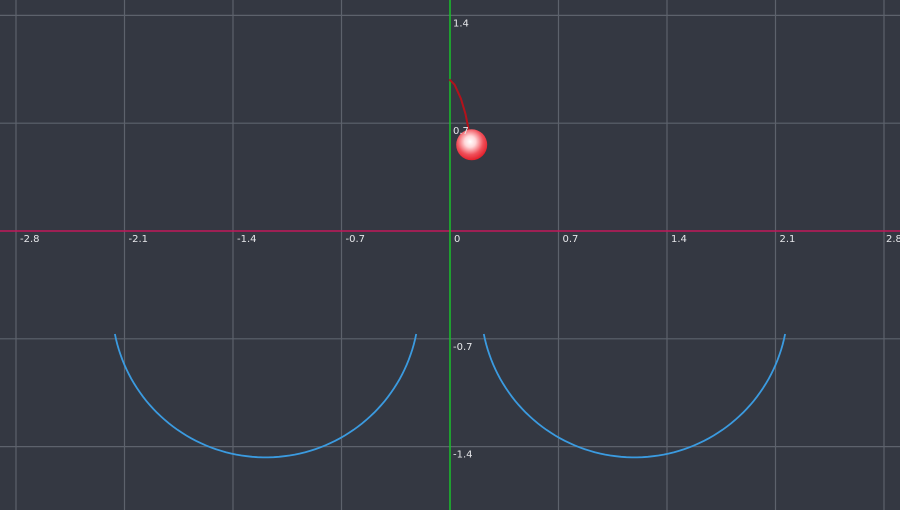  What do you see at coordinates (461, 23) in the screenshot?
I see `y-tick-label: 1.4` at bounding box center [461, 23].